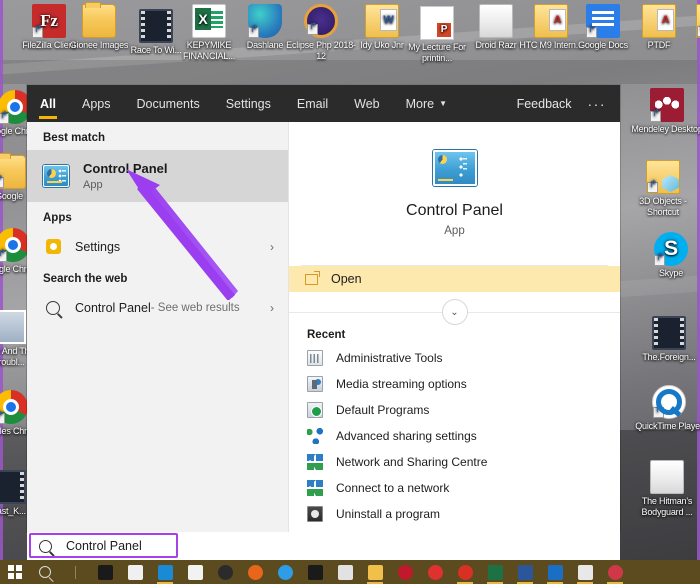  What do you see at coordinates (454, 384) in the screenshot?
I see `recent-item: Media streaming options` at bounding box center [454, 384].